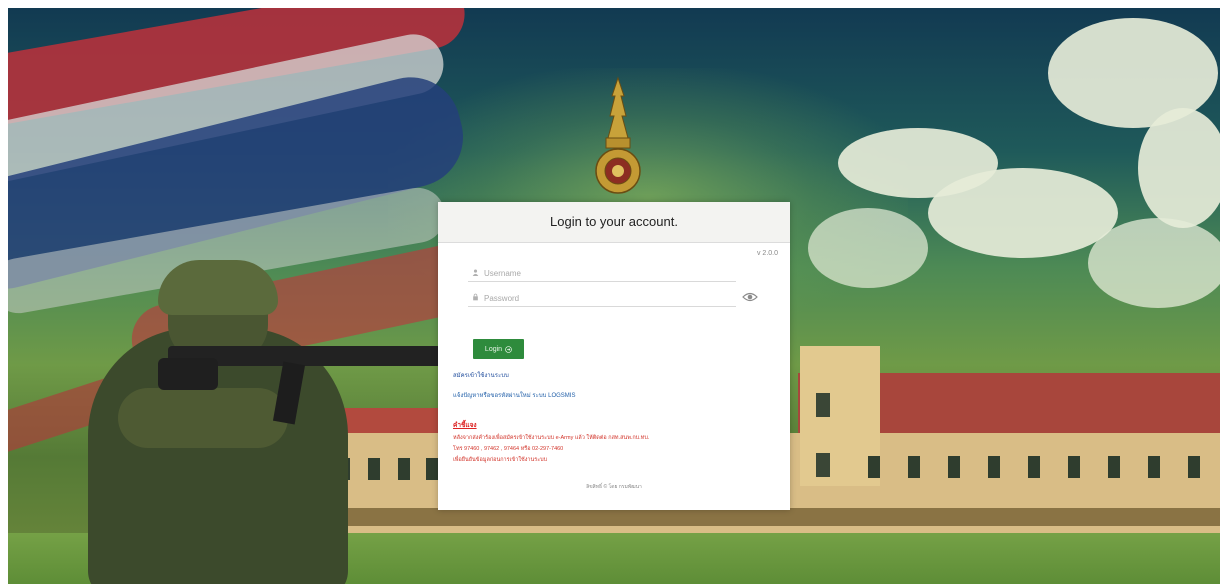 This screenshot has height=584, width=1221. I want to click on login-title: Login to your account., so click(614, 221).